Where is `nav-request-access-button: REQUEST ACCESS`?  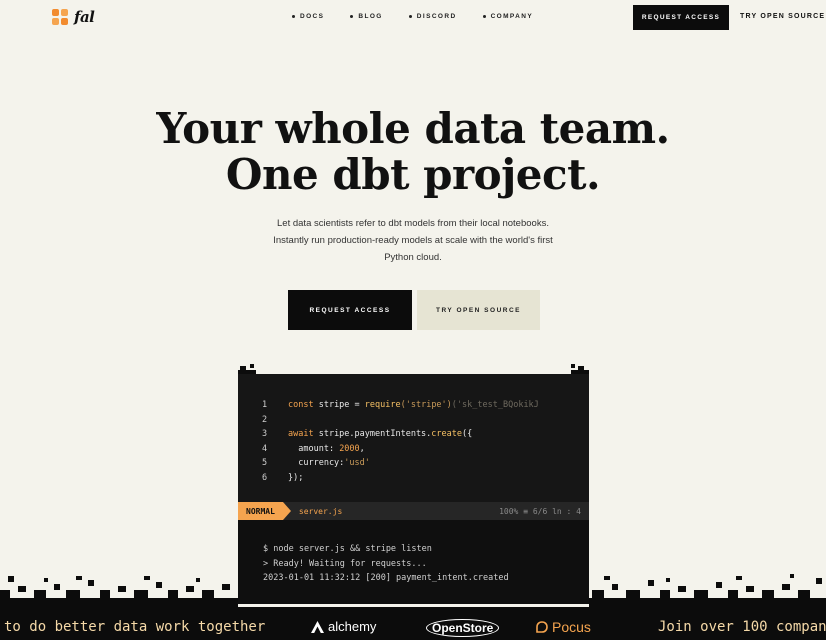
nav-request-access-button: REQUEST ACCESS is located at coordinates (681, 17).